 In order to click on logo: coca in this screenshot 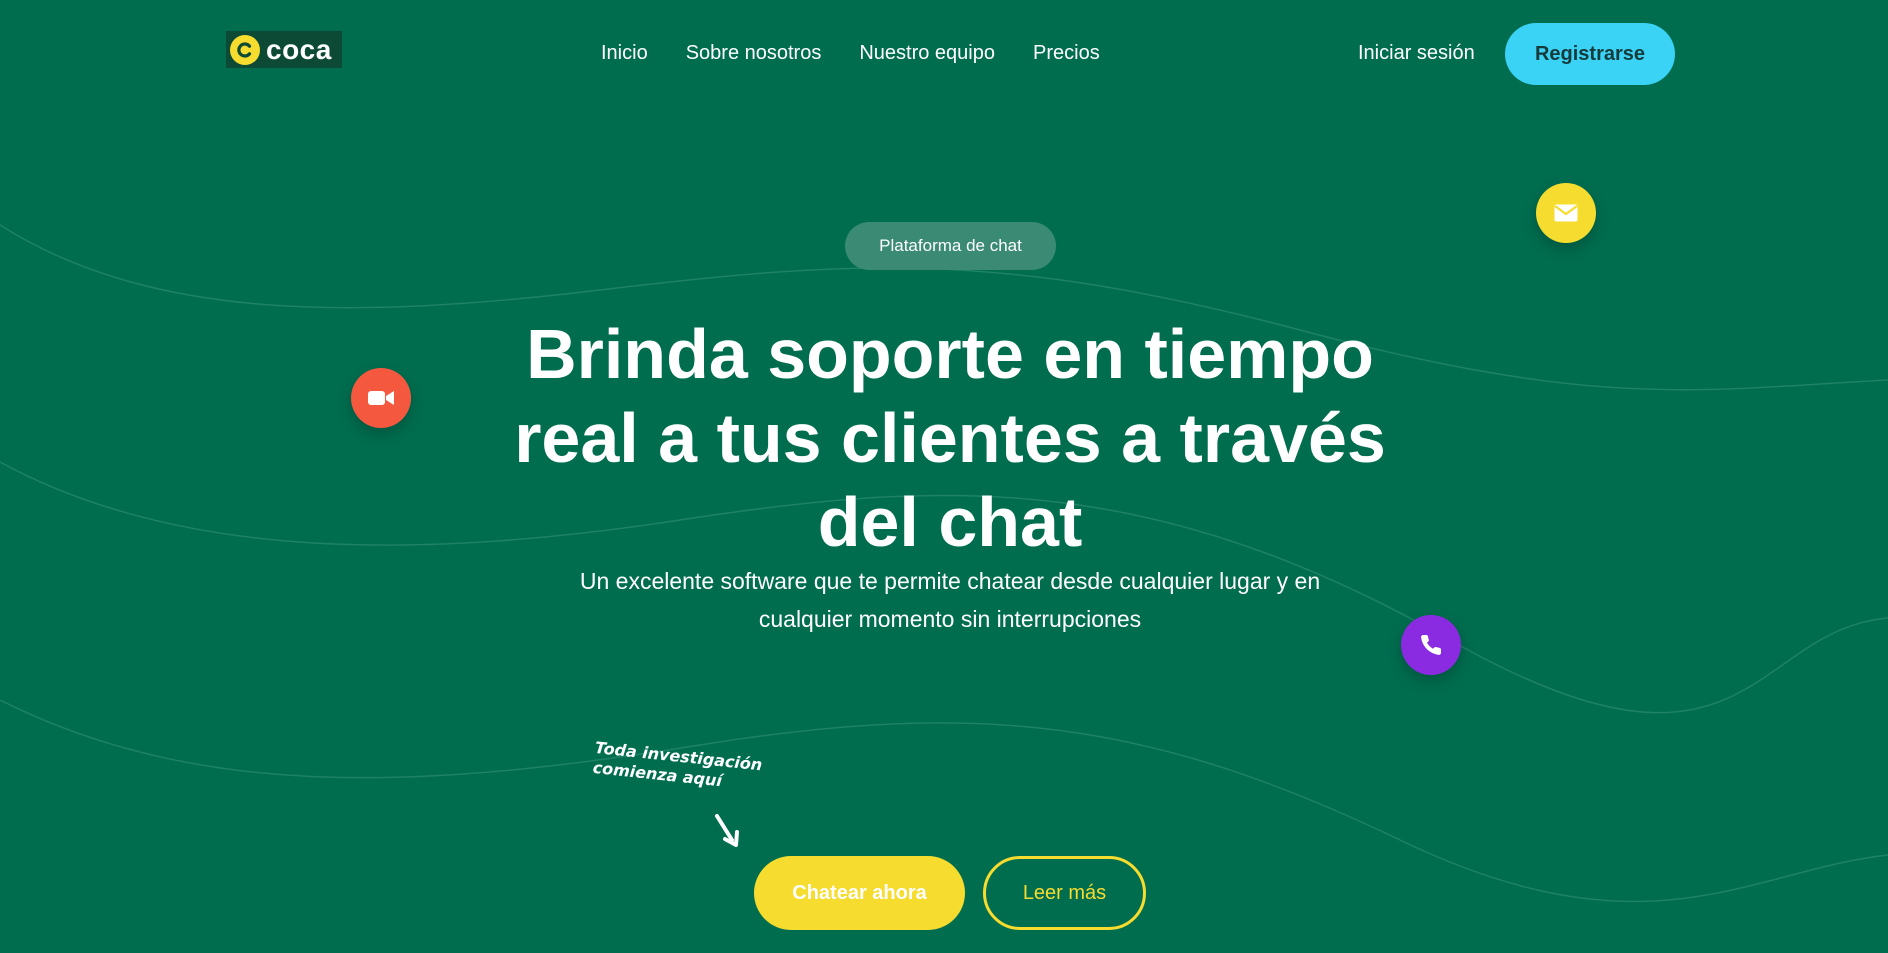, I will do `click(284, 49)`.